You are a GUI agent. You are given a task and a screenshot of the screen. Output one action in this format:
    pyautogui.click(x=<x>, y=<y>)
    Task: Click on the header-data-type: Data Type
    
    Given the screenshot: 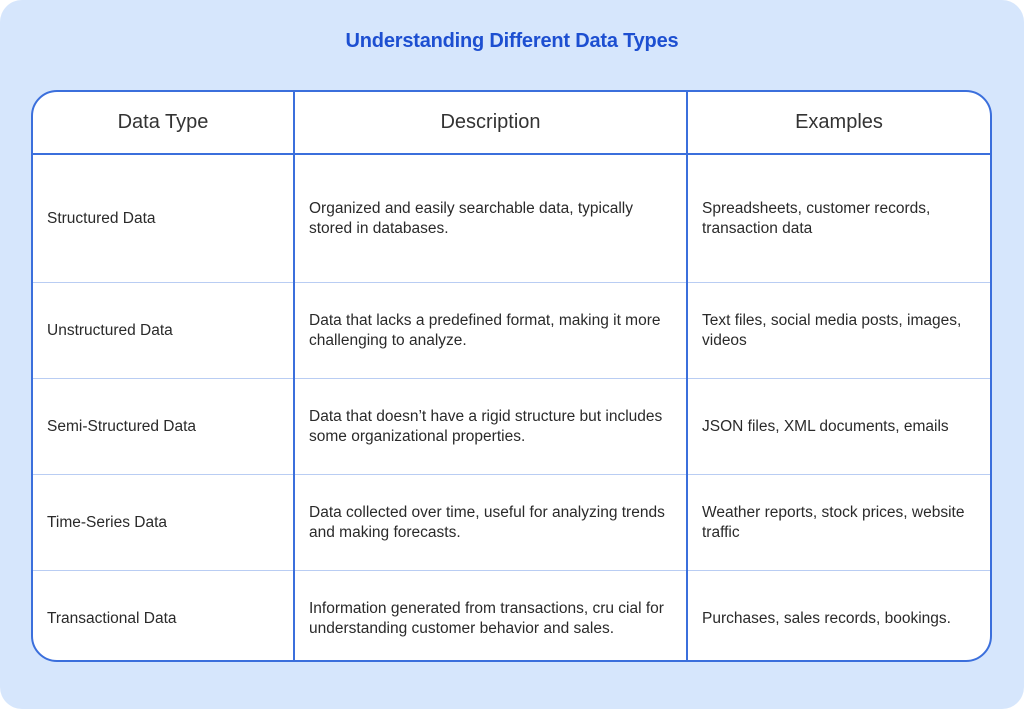 What is the action you would take?
    pyautogui.click(x=163, y=123)
    